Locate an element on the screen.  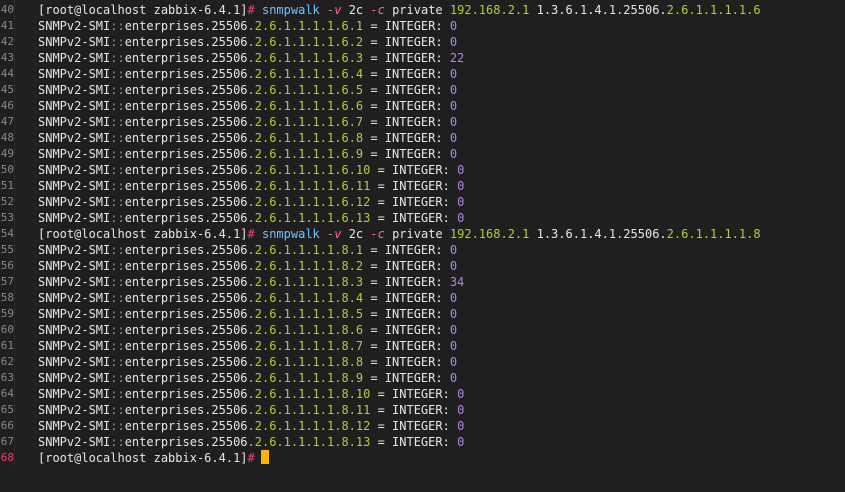
current-prompt-line: 68 [root@localhost zabbix-6.4.1]# is located at coordinates (422, 458).